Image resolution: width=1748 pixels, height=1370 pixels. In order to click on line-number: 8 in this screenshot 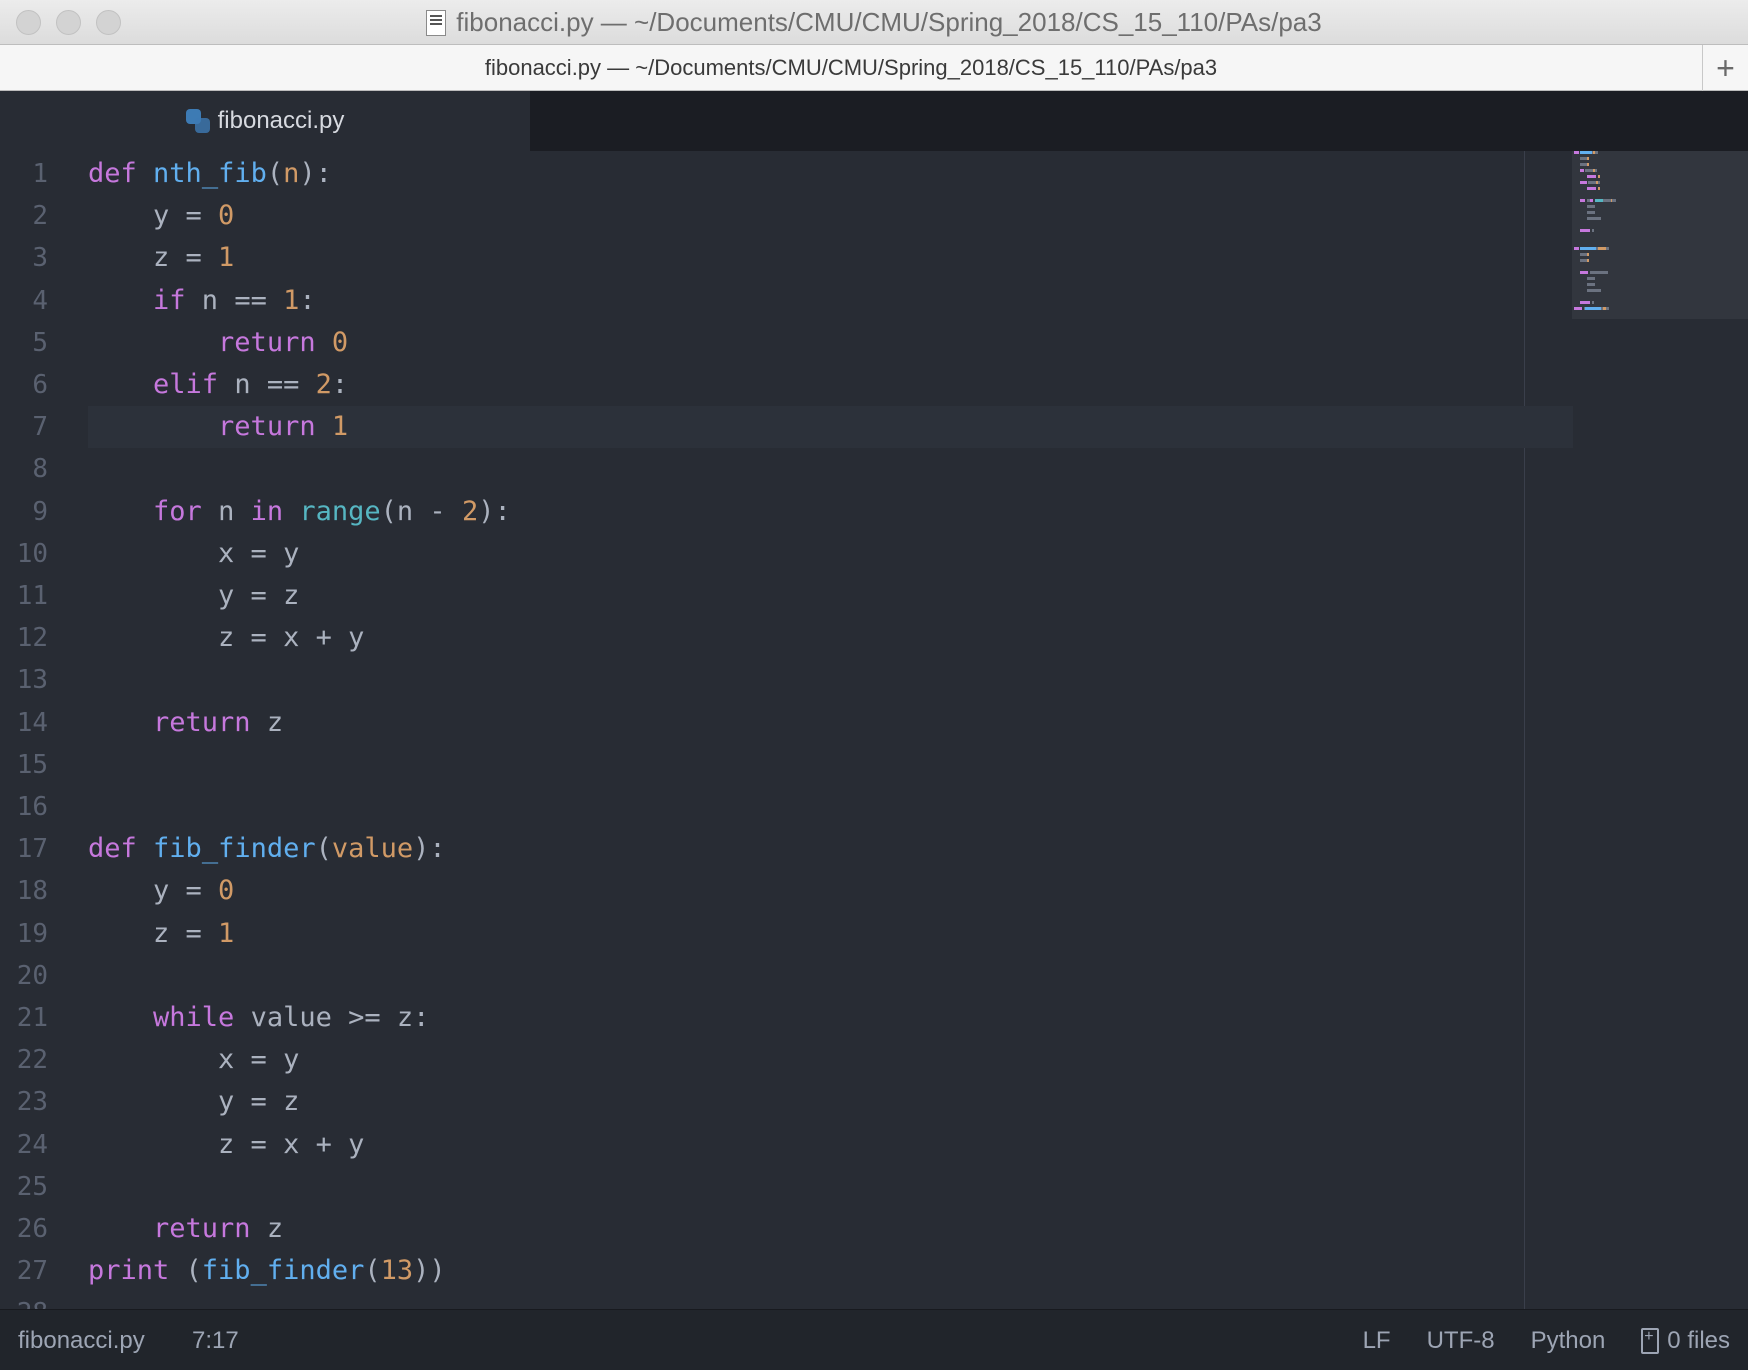, I will do `click(40, 469)`.